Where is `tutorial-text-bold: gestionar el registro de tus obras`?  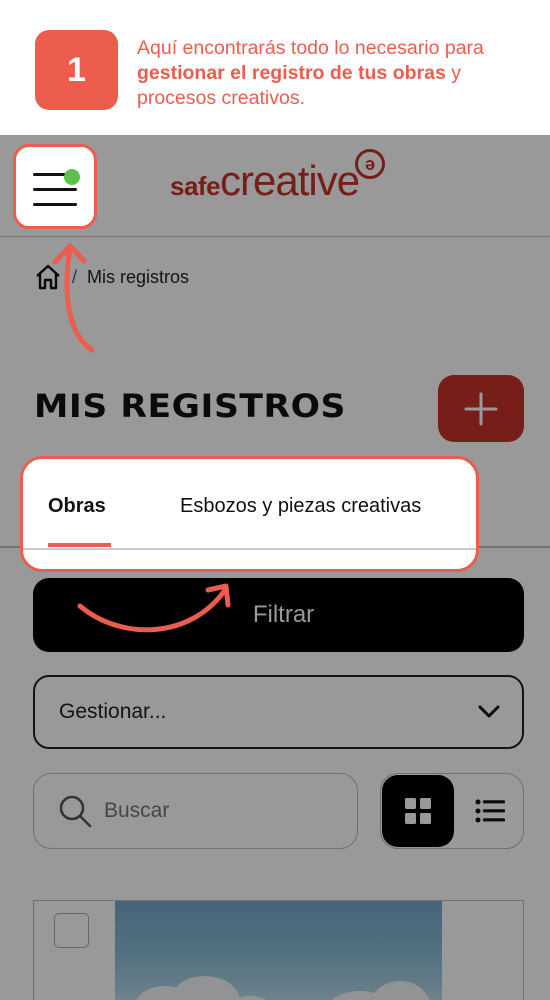
tutorial-text-bold: gestionar el registro de tus obras is located at coordinates (291, 73).